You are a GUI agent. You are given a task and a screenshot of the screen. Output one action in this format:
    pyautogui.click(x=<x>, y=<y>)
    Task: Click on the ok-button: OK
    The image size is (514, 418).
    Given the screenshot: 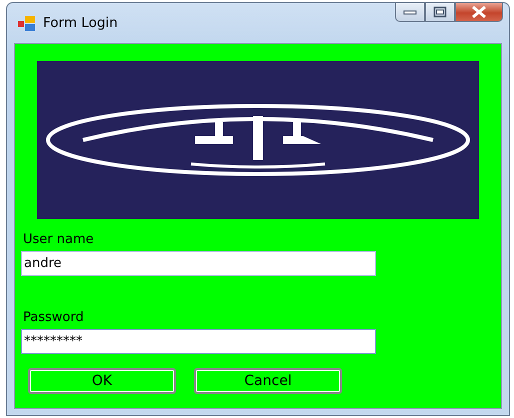 What is the action you would take?
    pyautogui.click(x=102, y=381)
    